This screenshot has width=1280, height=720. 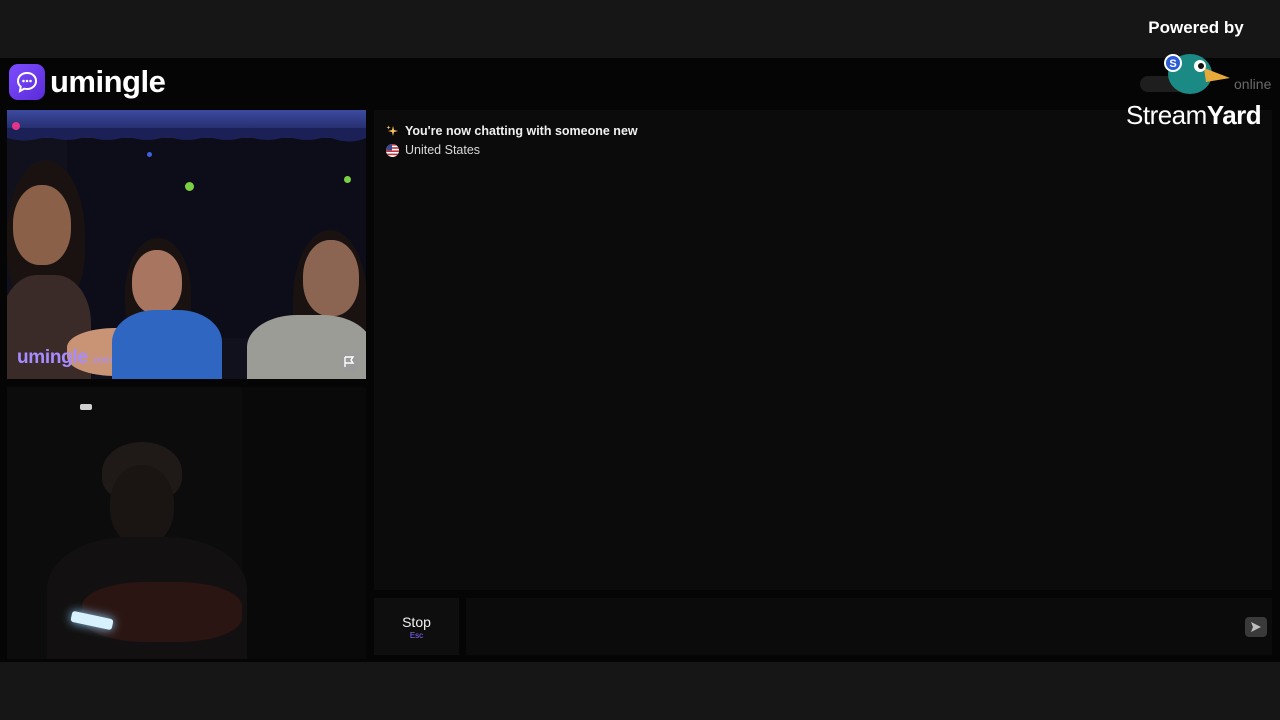 I want to click on message-input, so click(x=869, y=626).